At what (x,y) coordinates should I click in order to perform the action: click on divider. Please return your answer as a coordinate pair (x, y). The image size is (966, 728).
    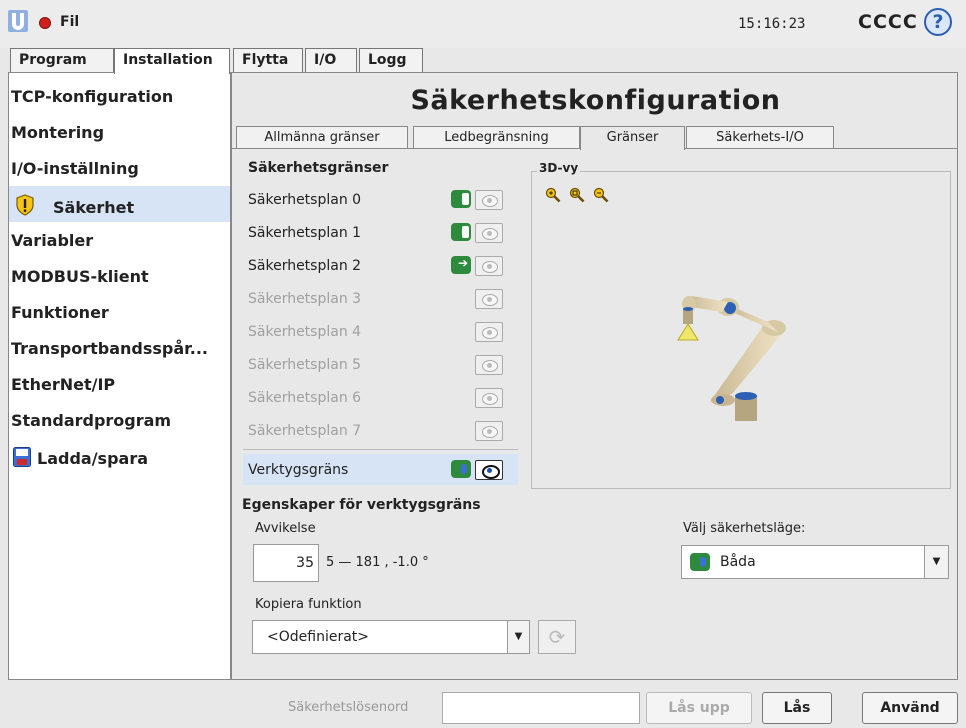
    Looking at the image, I should click on (380, 449).